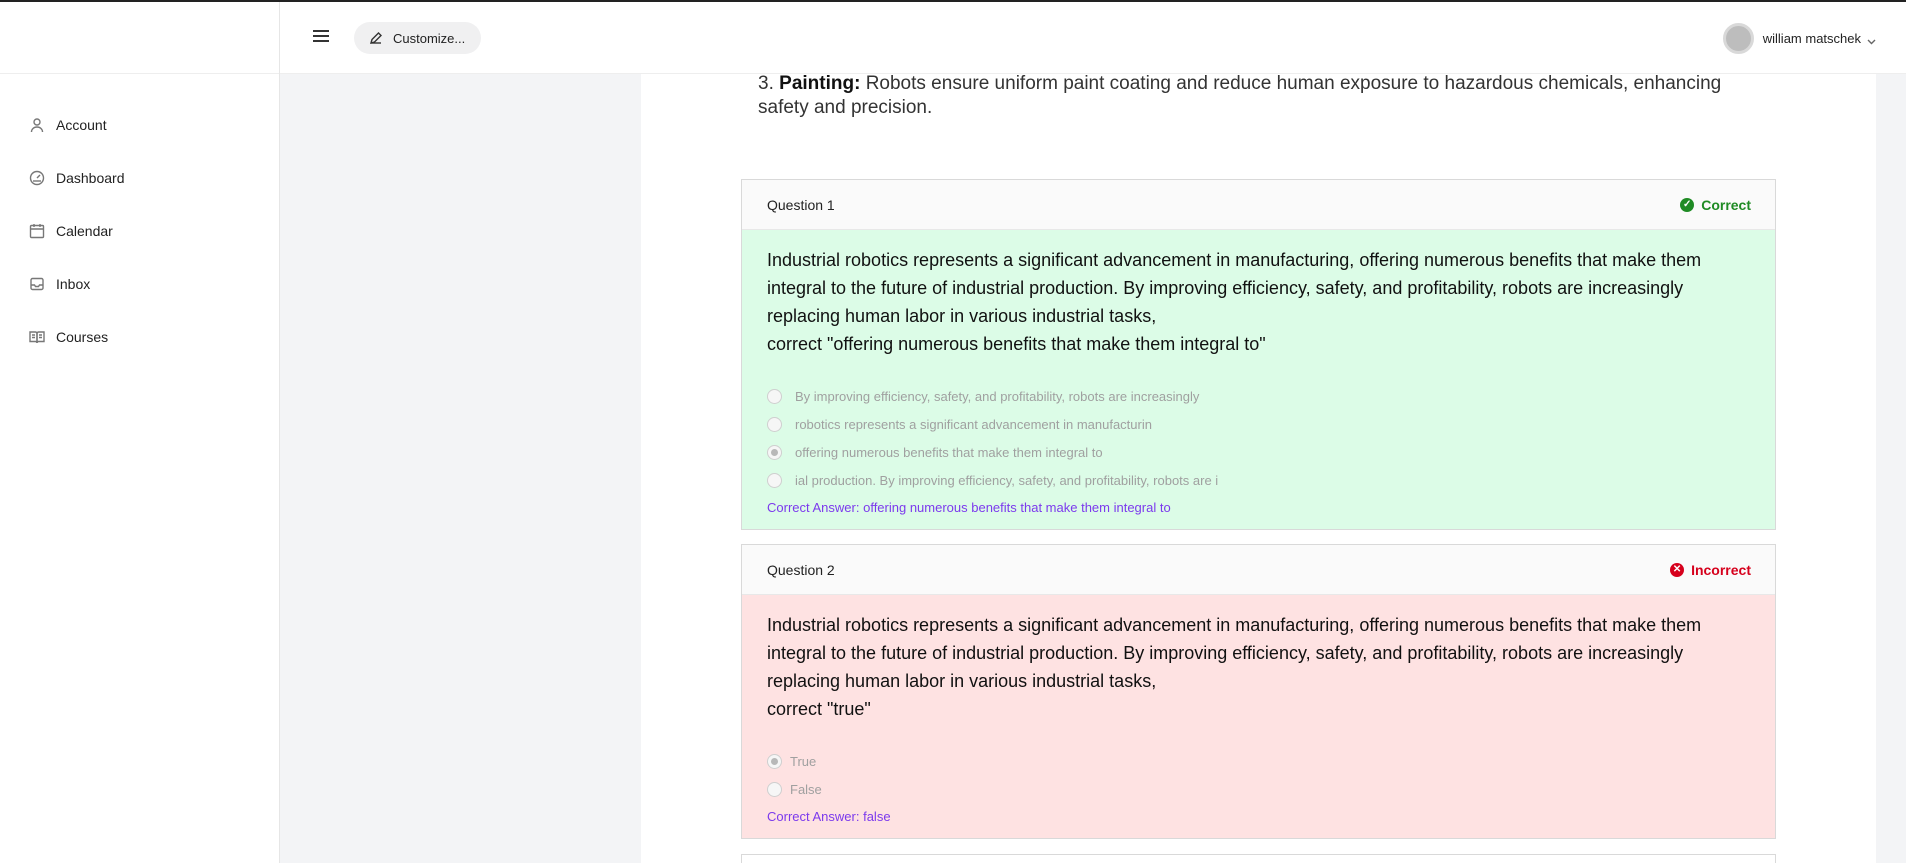 The width and height of the screenshot is (1906, 863). I want to click on calendar-icon, so click(37, 231).